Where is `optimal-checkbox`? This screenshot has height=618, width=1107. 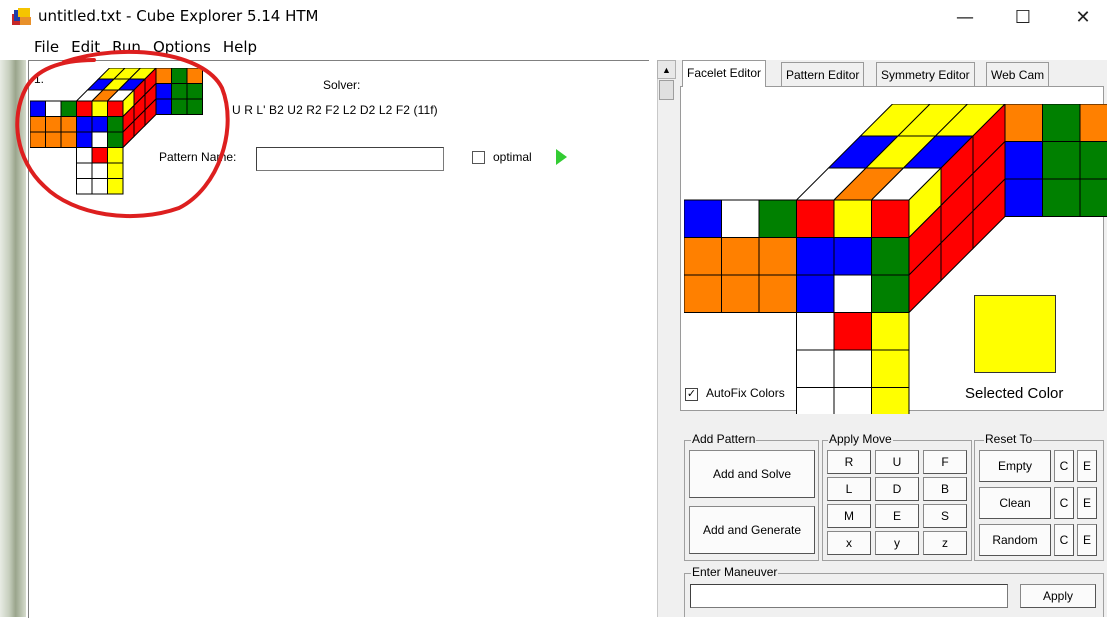 optimal-checkbox is located at coordinates (478, 157).